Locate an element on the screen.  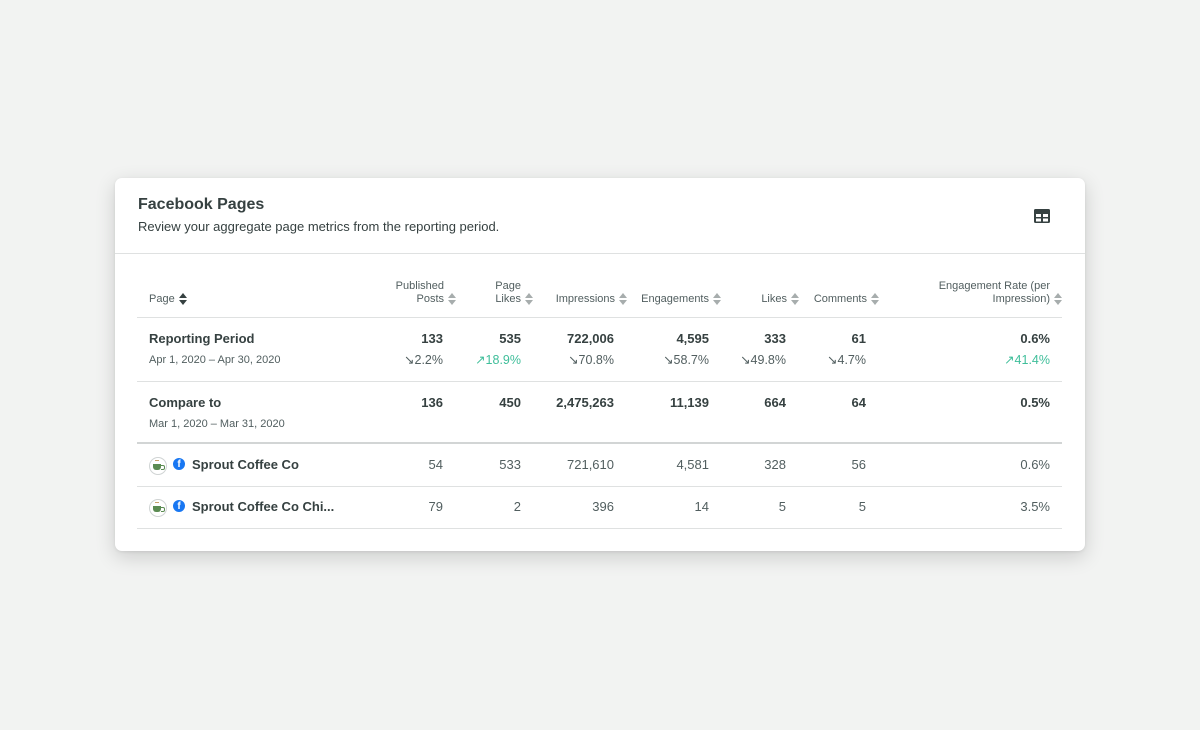
col-header-rate-l2: Impression) is located at coordinates (1021, 299).